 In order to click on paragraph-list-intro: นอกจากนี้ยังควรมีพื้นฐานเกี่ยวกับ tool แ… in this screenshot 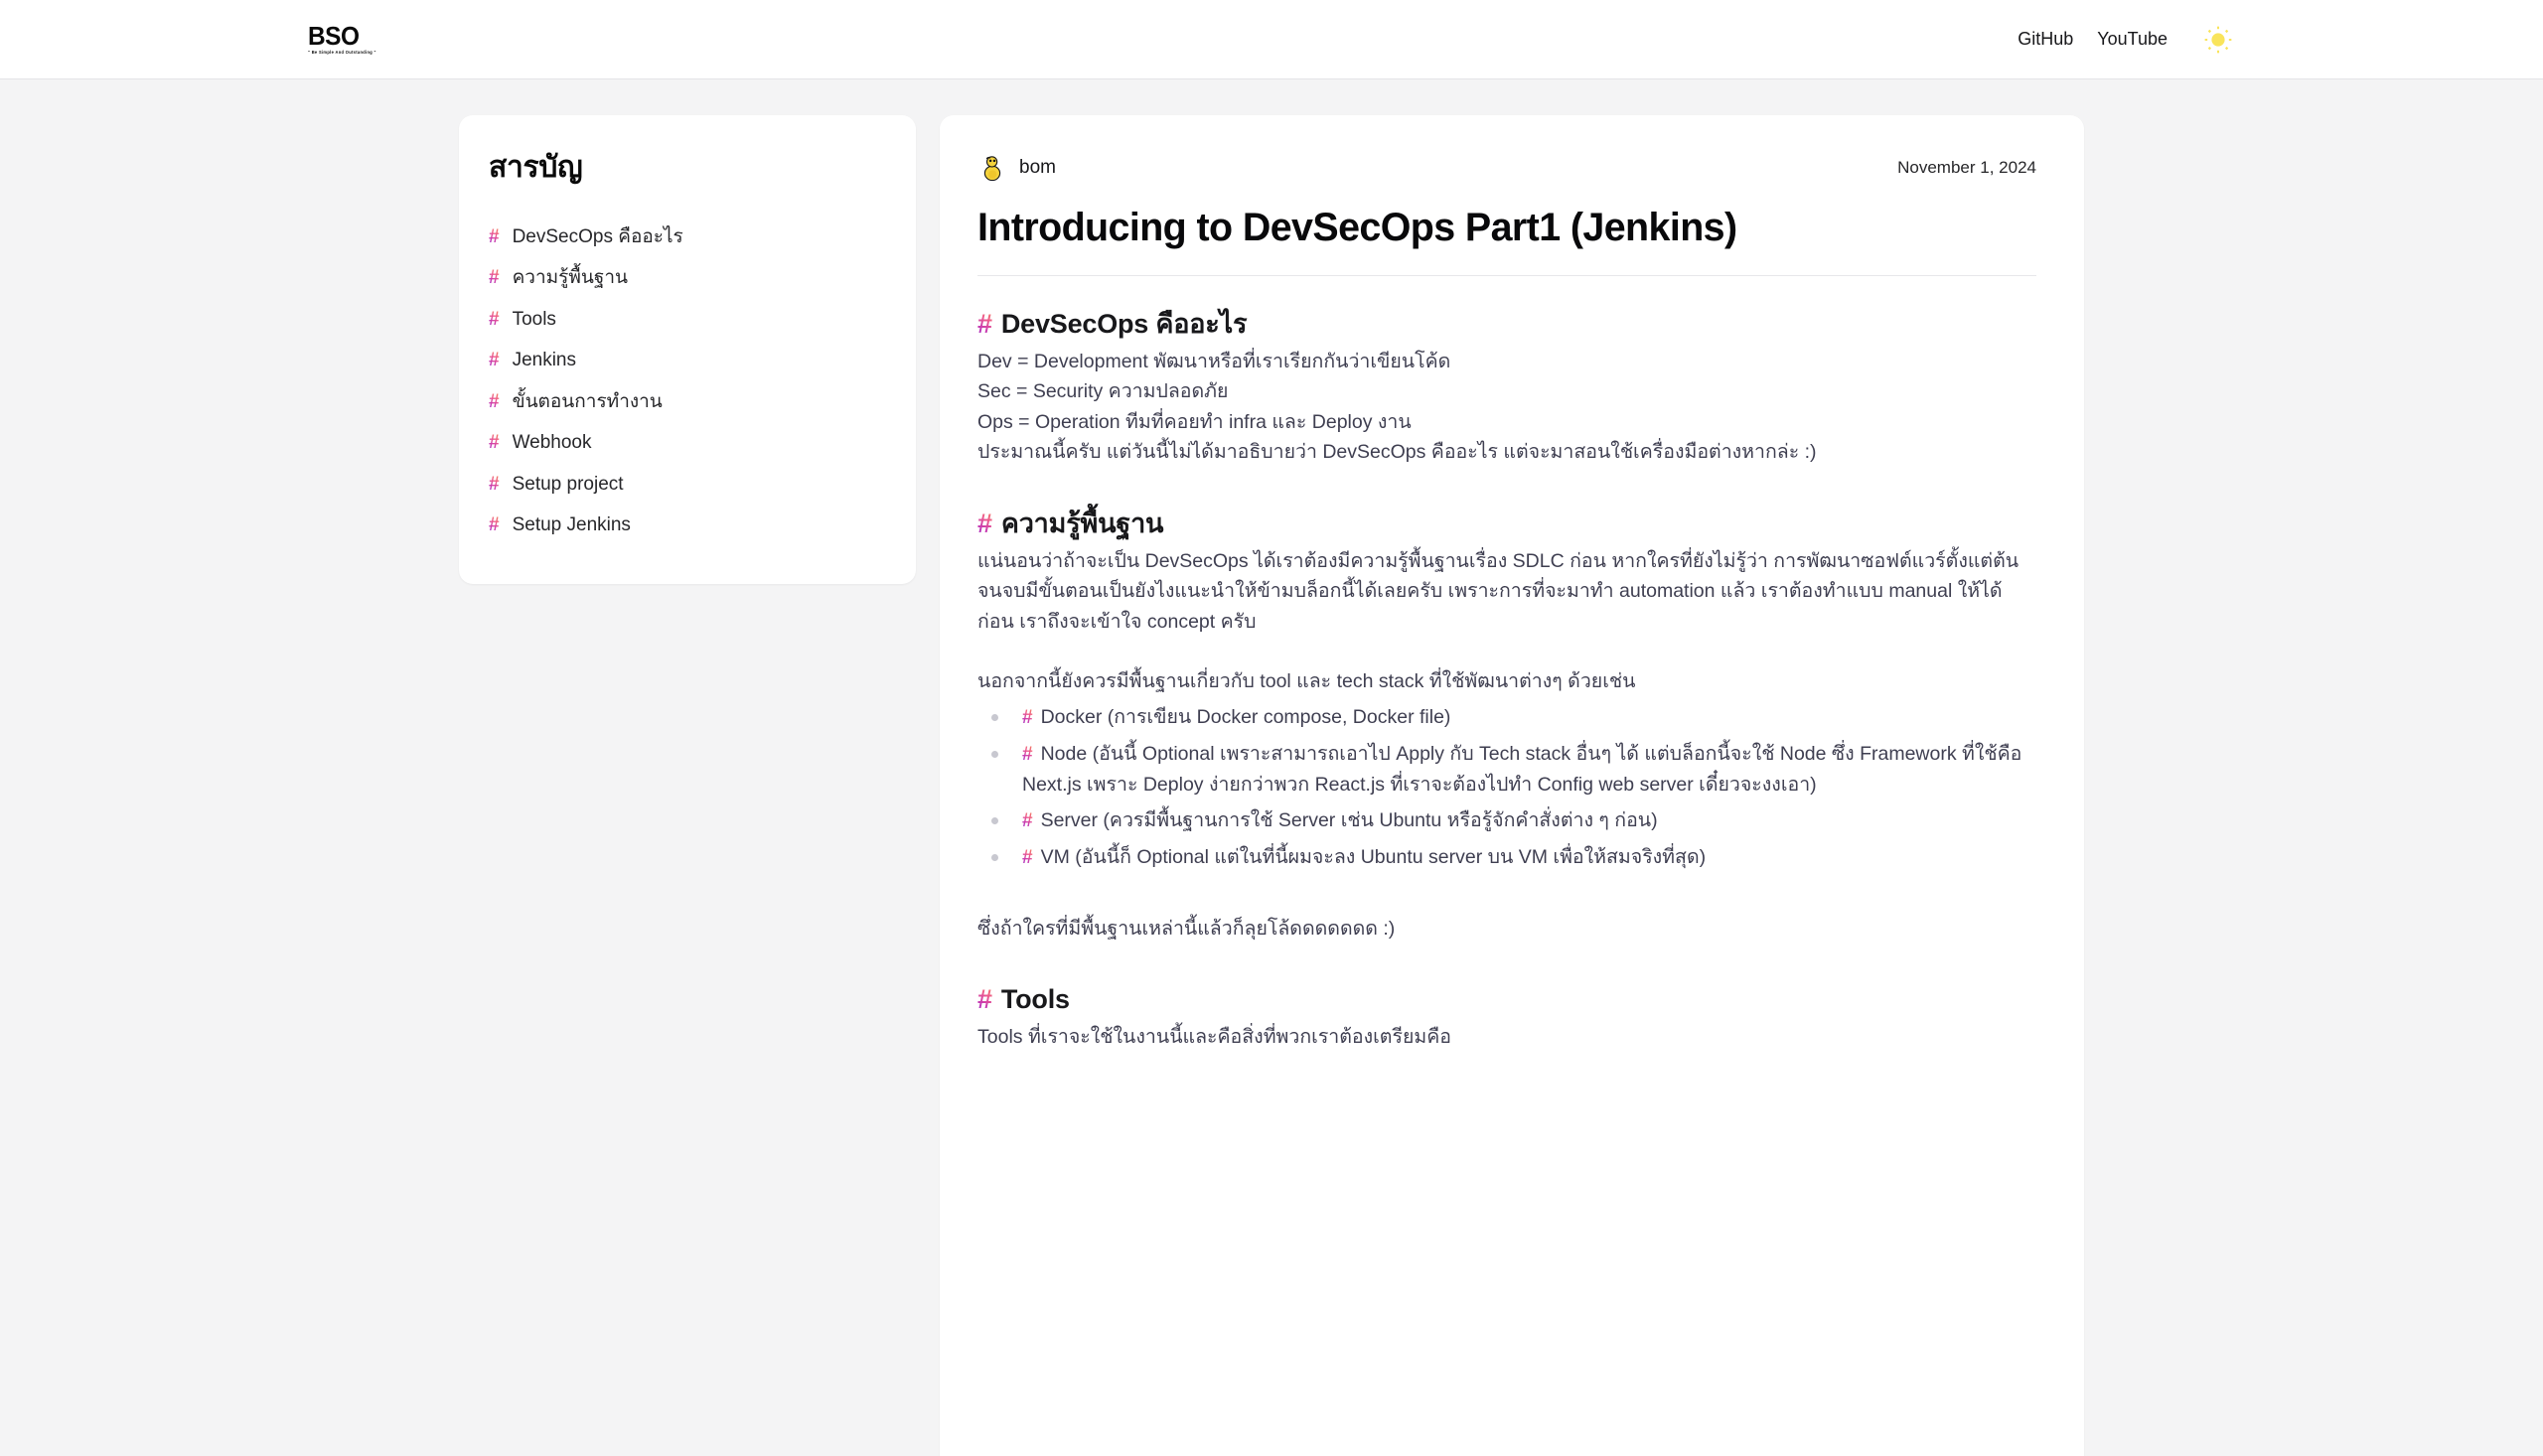, I will do `click(1306, 681)`.